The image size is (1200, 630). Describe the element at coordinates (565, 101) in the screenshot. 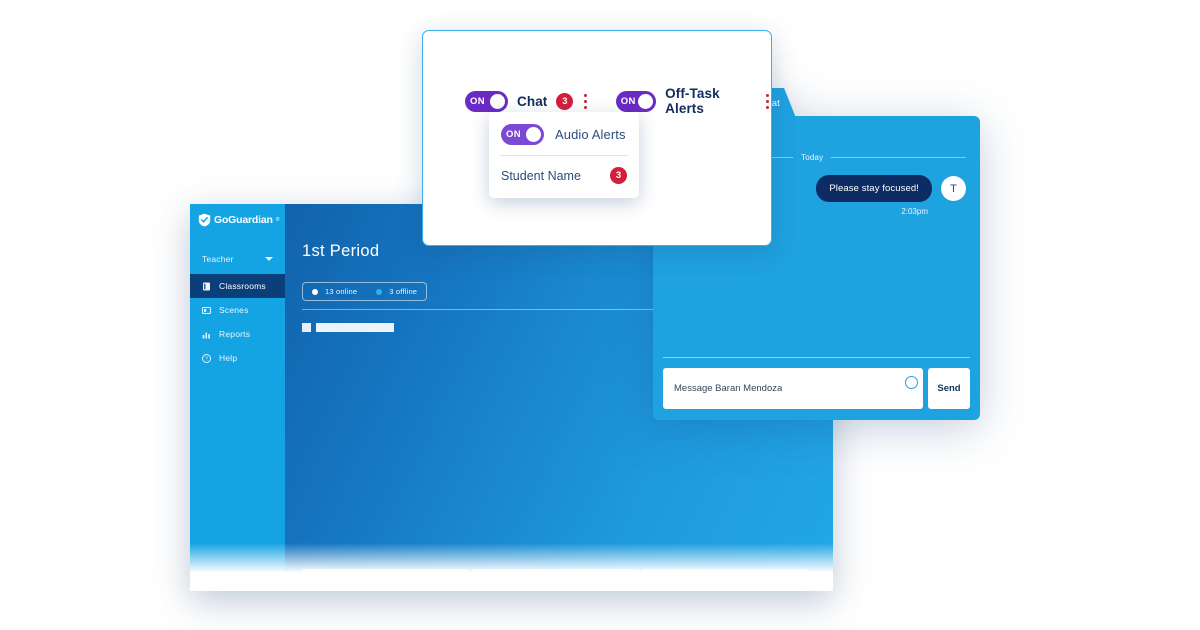

I see `chat-unread-badge: 3` at that location.